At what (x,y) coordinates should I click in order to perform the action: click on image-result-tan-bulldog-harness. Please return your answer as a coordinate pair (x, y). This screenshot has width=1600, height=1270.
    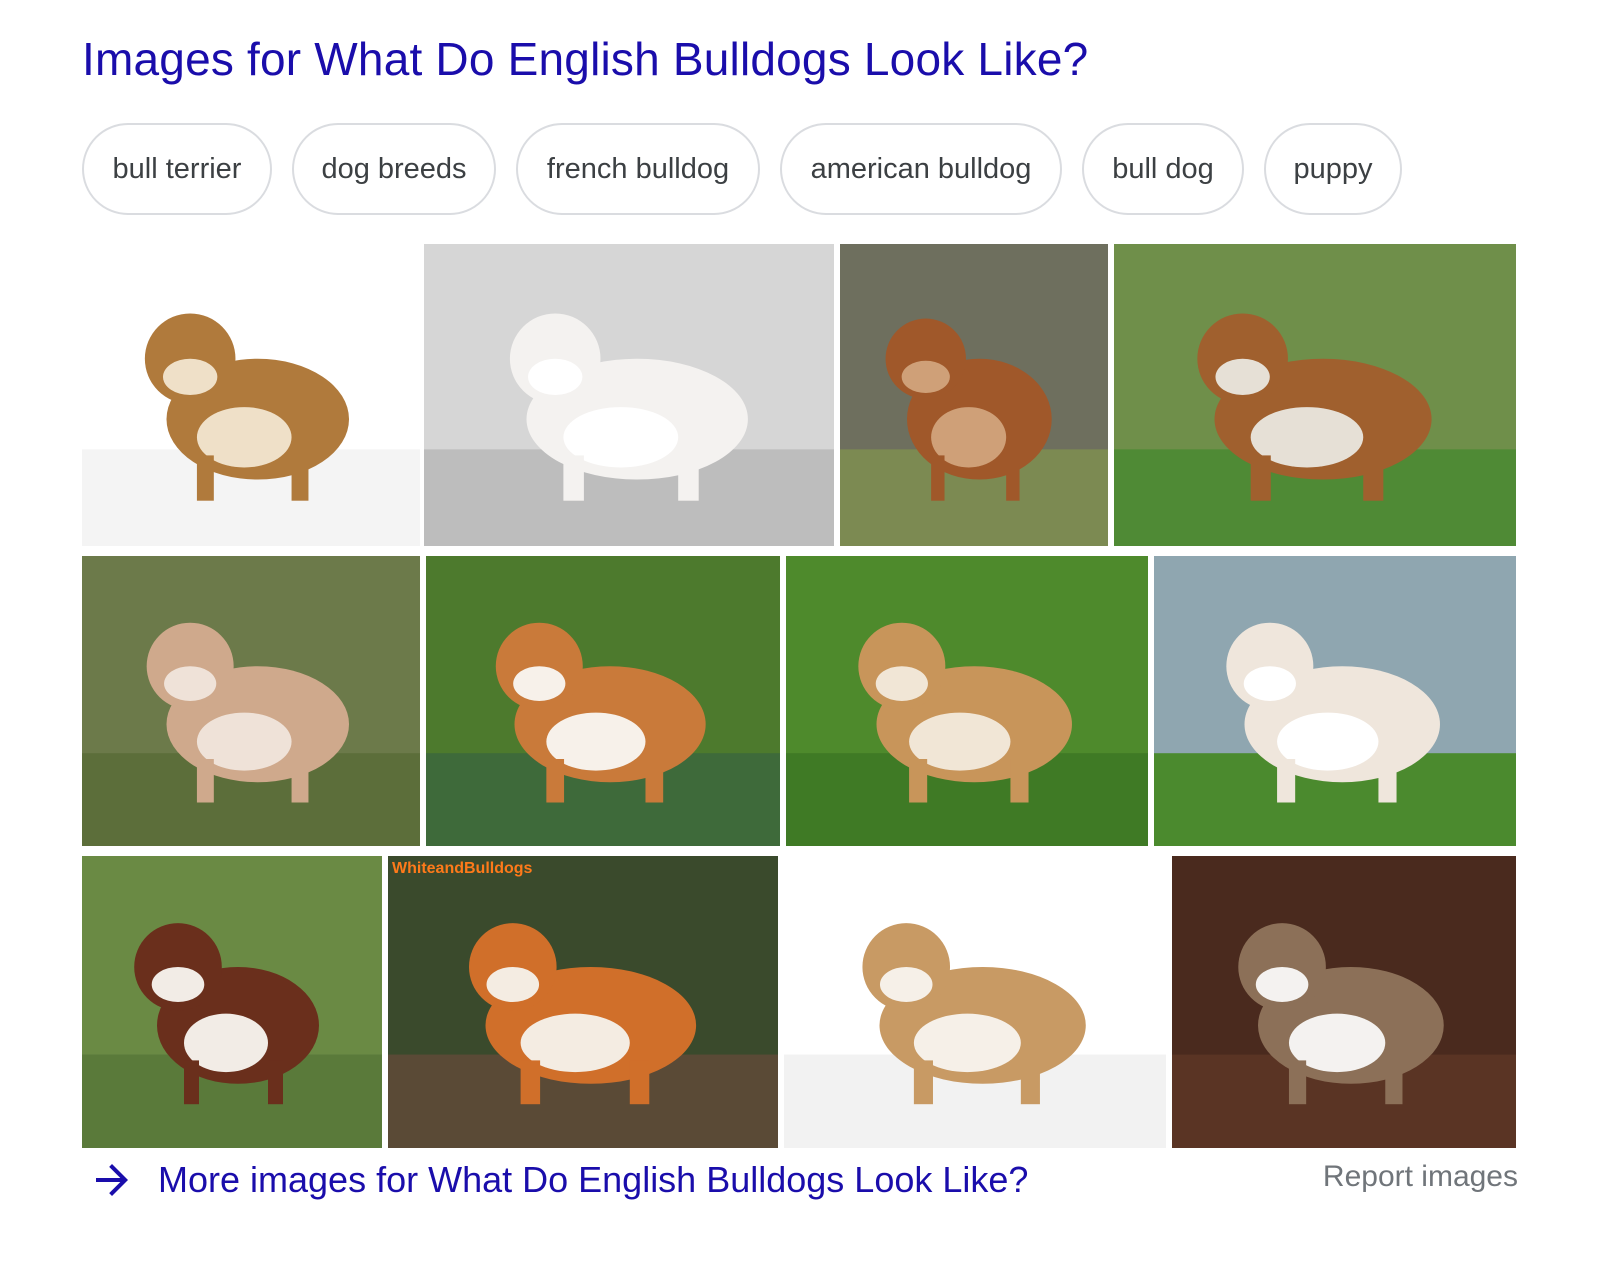
    Looking at the image, I should click on (251, 701).